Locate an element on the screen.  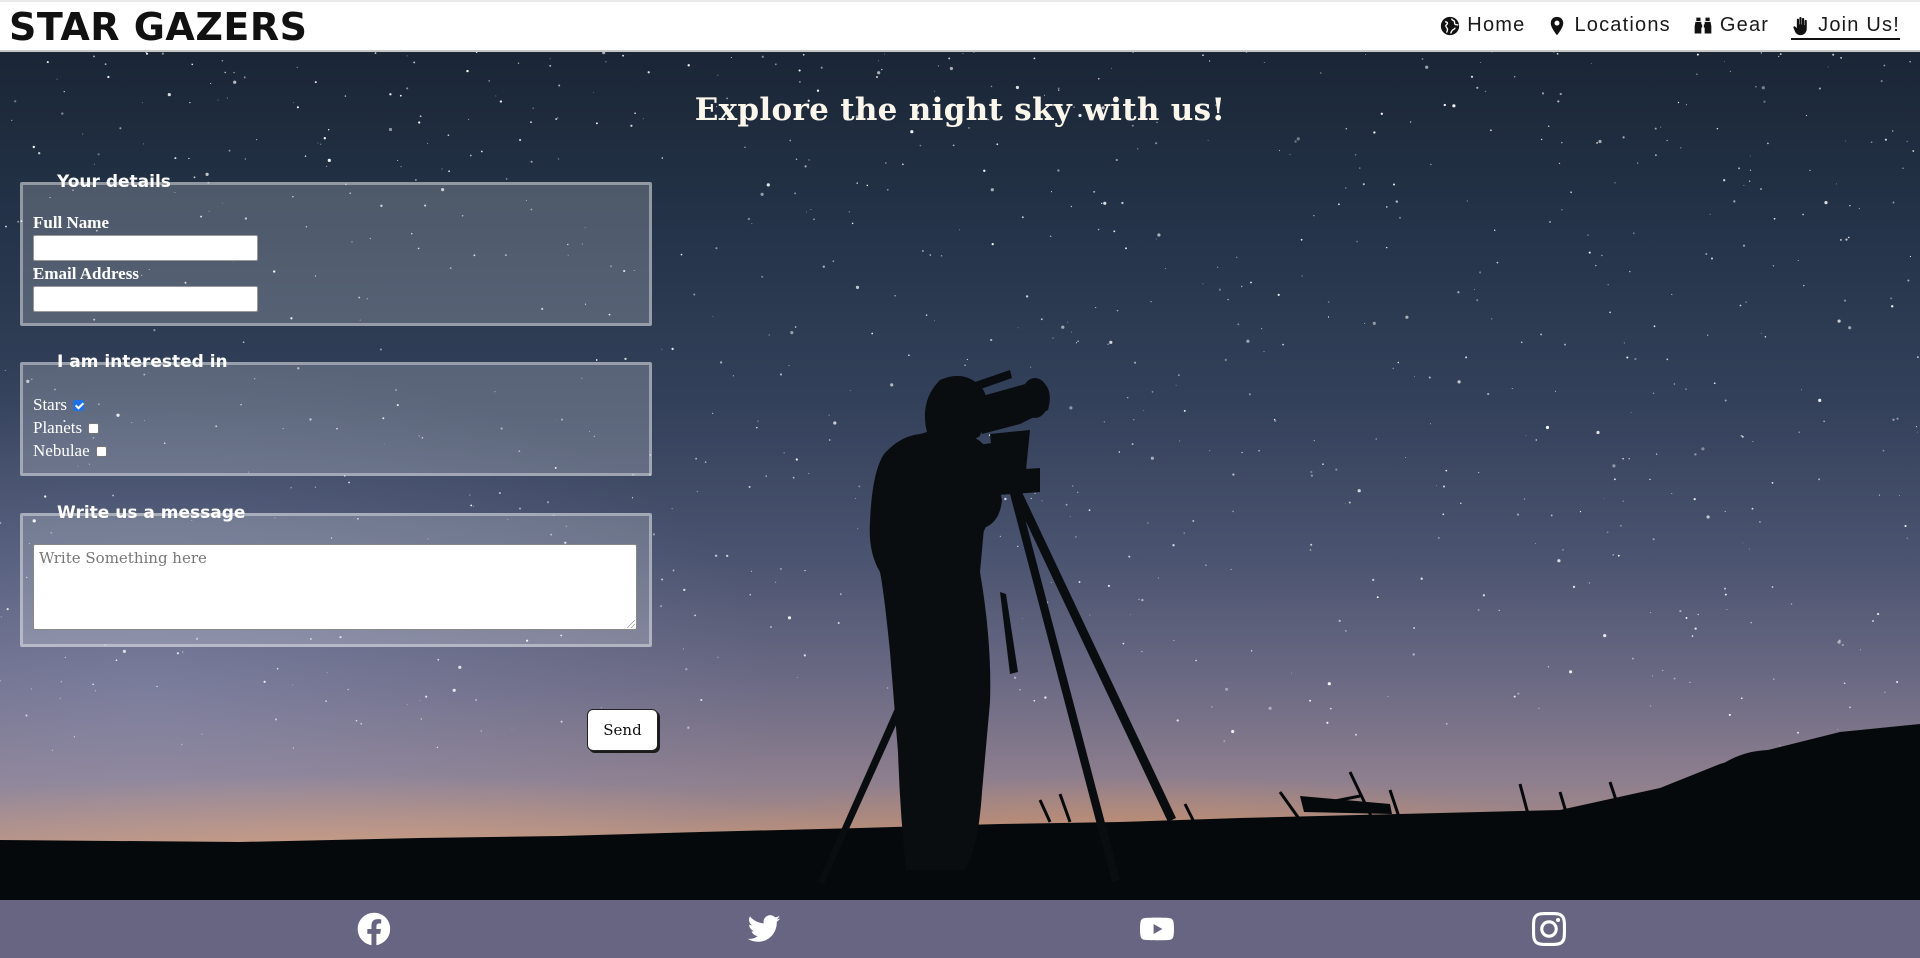
nav-home-label: Home is located at coordinates (1496, 25).